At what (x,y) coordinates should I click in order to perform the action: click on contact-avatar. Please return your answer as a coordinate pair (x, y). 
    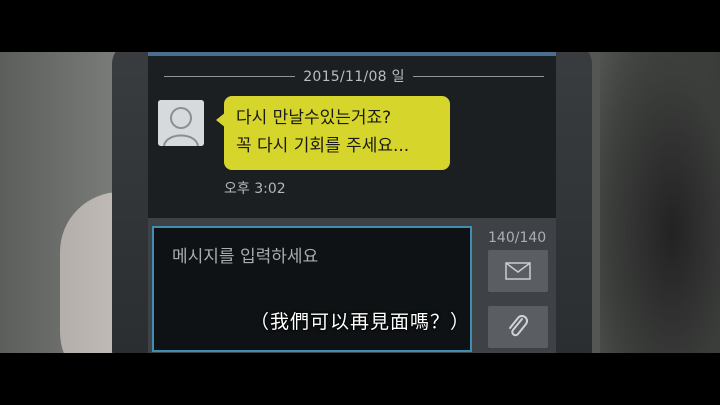
    Looking at the image, I should click on (181, 123).